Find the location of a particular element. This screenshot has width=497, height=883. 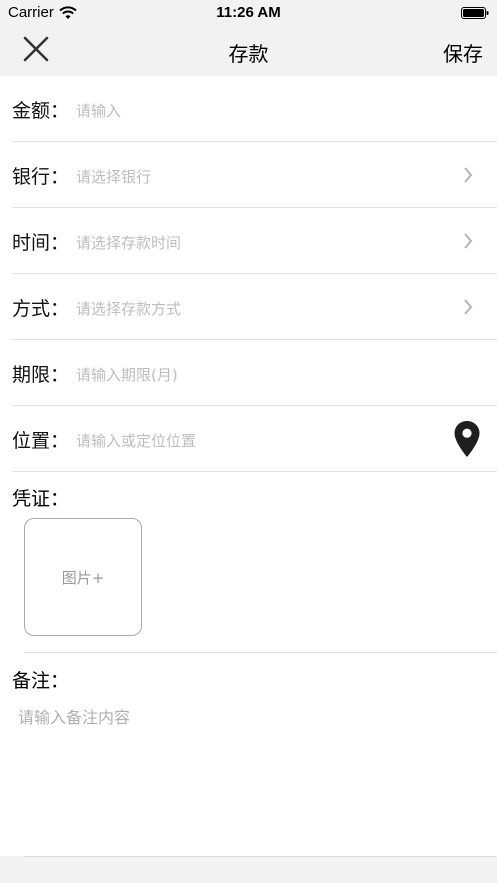

amount-label: 金额： is located at coordinates (41, 111).